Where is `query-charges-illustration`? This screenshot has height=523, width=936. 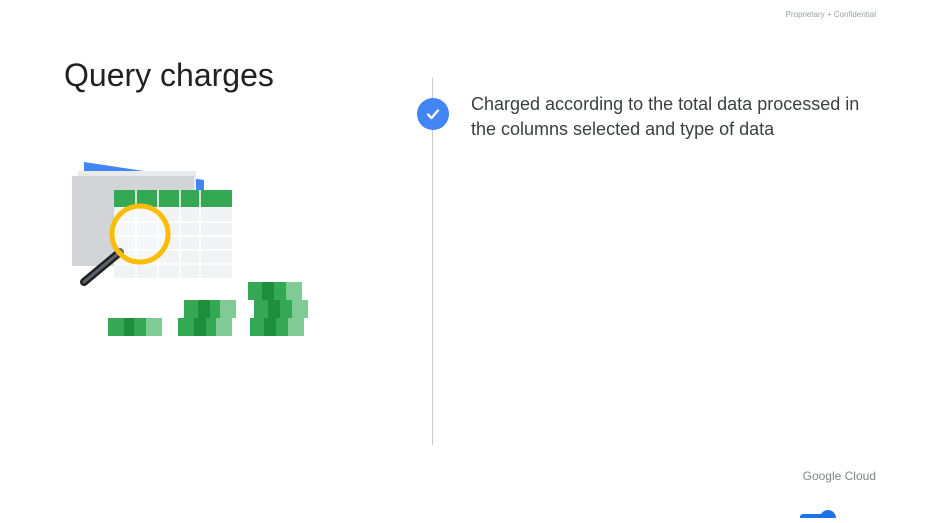
query-charges-illustration is located at coordinates (194, 215).